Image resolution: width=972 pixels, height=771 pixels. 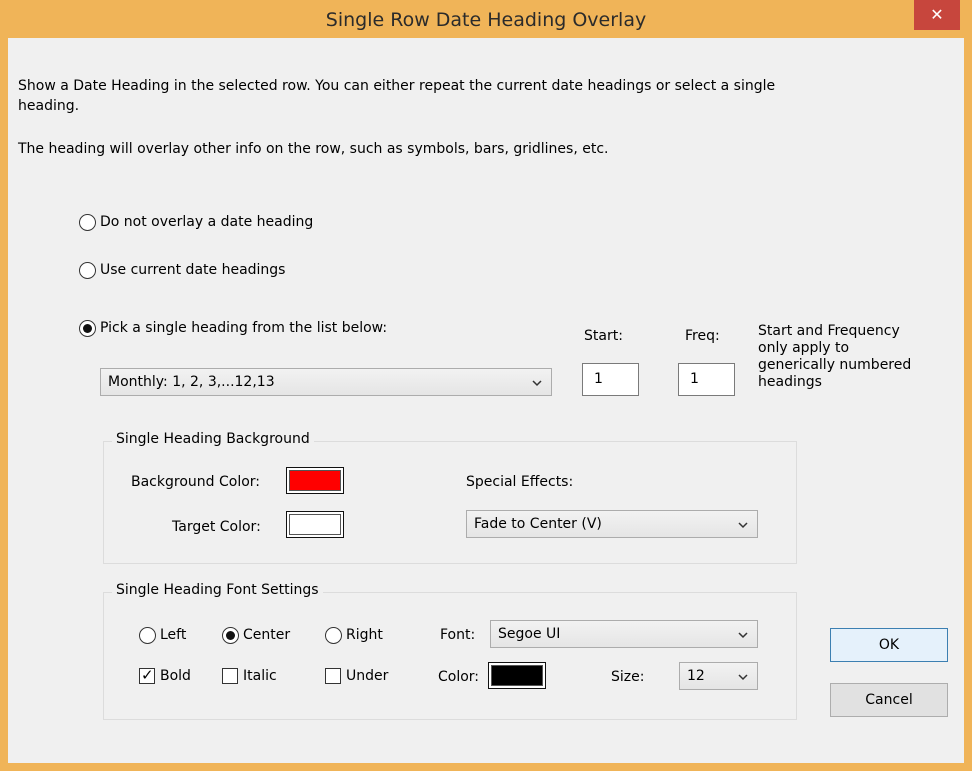 I want to click on size-select-value: 12, so click(x=696, y=676).